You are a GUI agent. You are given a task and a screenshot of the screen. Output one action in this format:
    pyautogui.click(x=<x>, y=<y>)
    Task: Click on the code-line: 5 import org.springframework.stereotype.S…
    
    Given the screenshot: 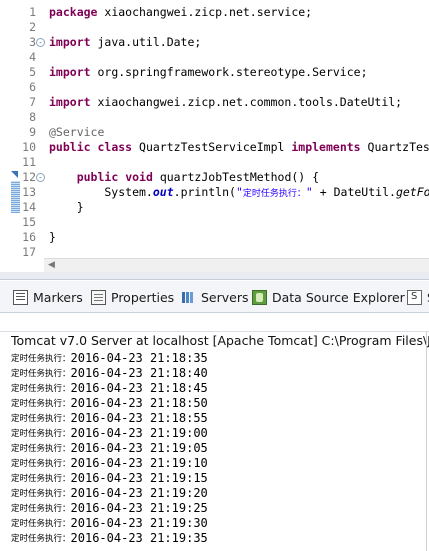 What is the action you would take?
    pyautogui.click(x=214, y=72)
    